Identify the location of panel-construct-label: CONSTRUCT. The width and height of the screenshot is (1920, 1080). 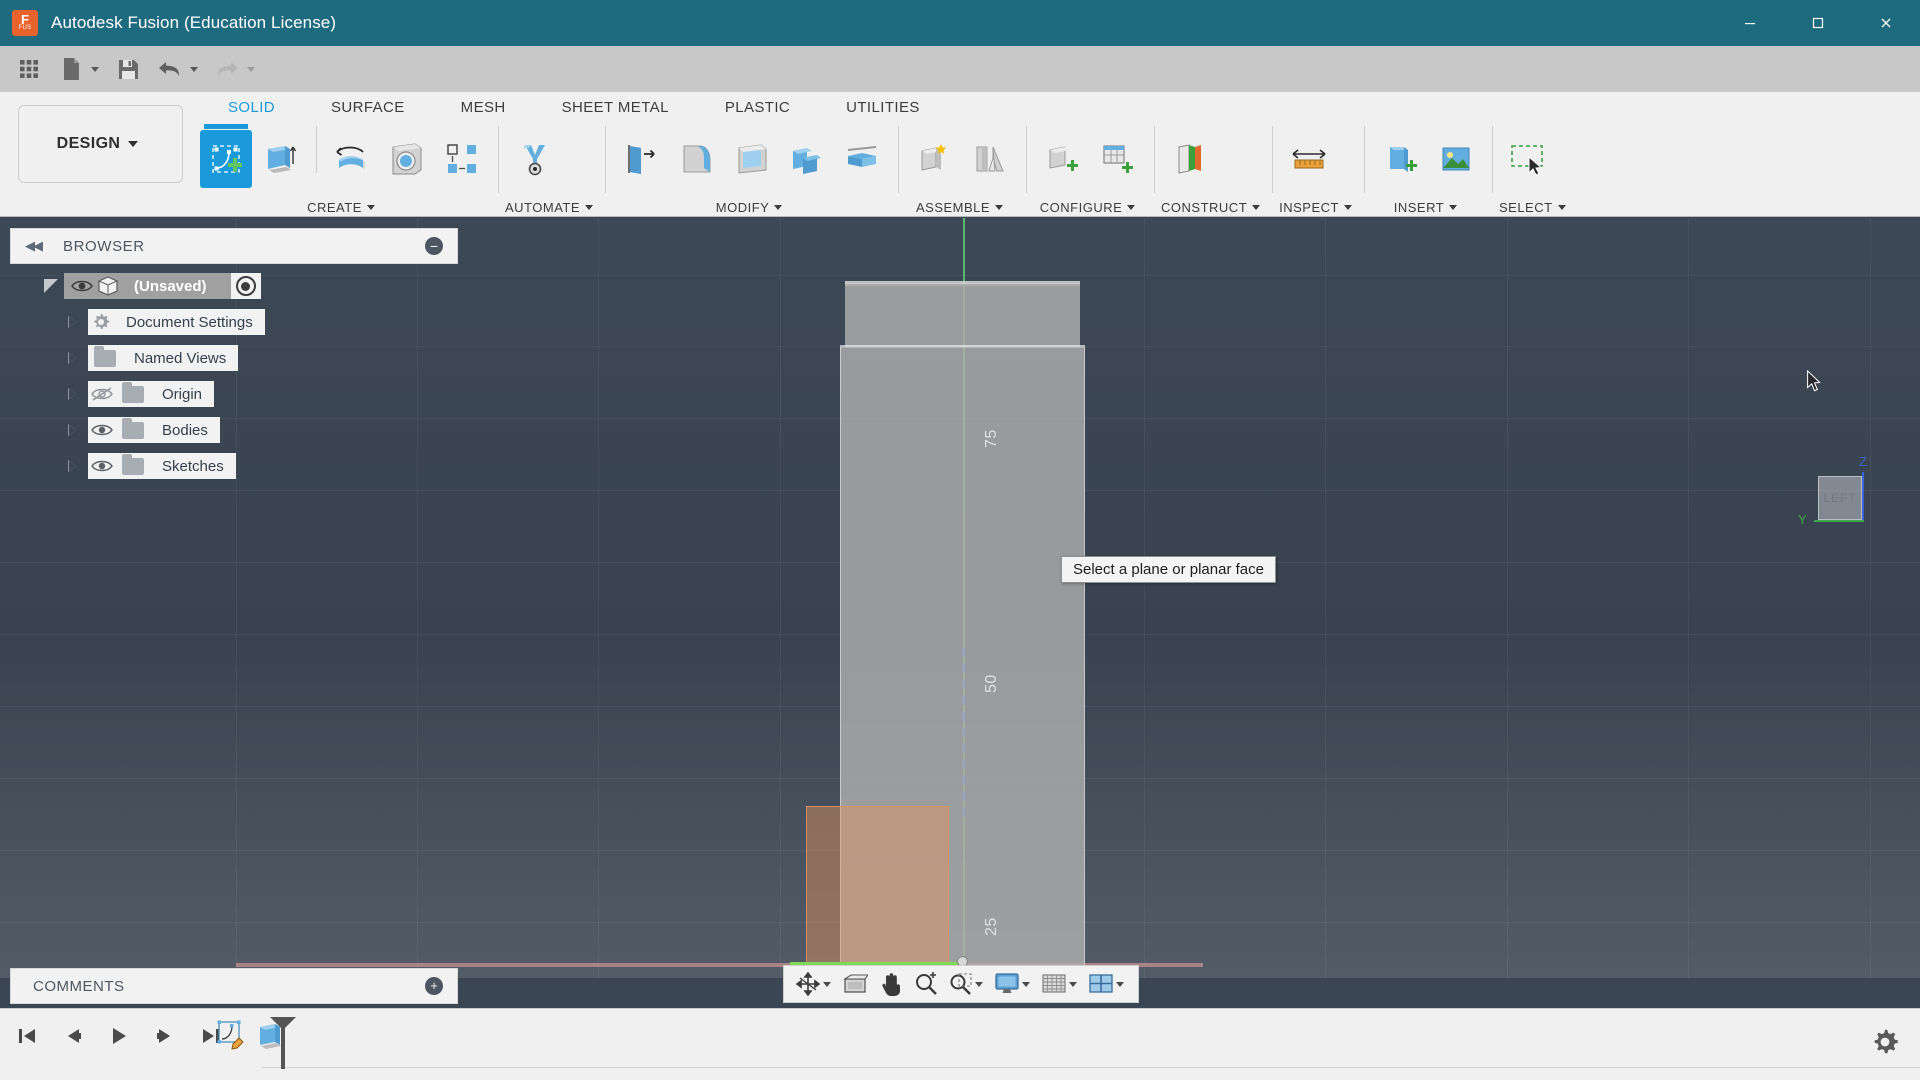
(1213, 207).